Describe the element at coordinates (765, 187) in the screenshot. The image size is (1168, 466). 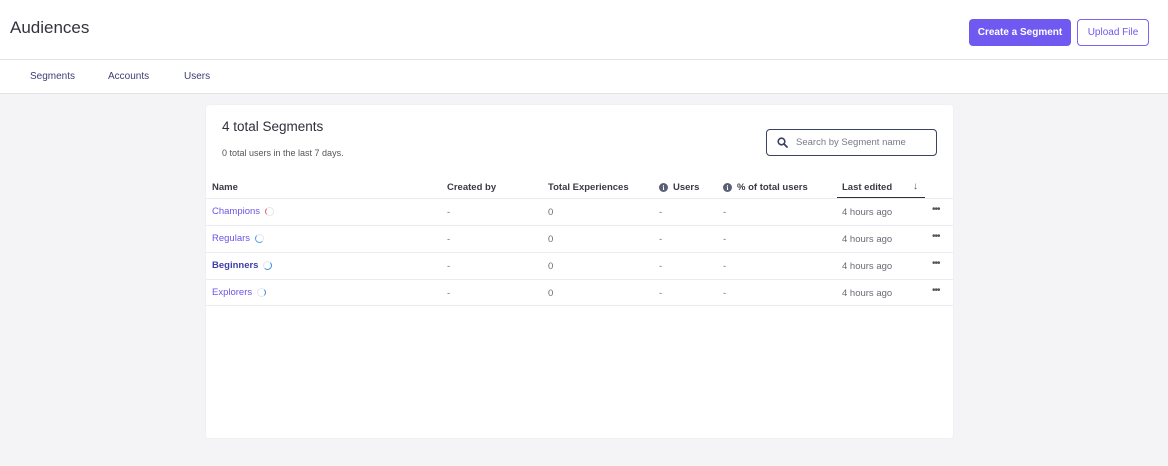
I see `column-header-pct-users: i % of total users` at that location.